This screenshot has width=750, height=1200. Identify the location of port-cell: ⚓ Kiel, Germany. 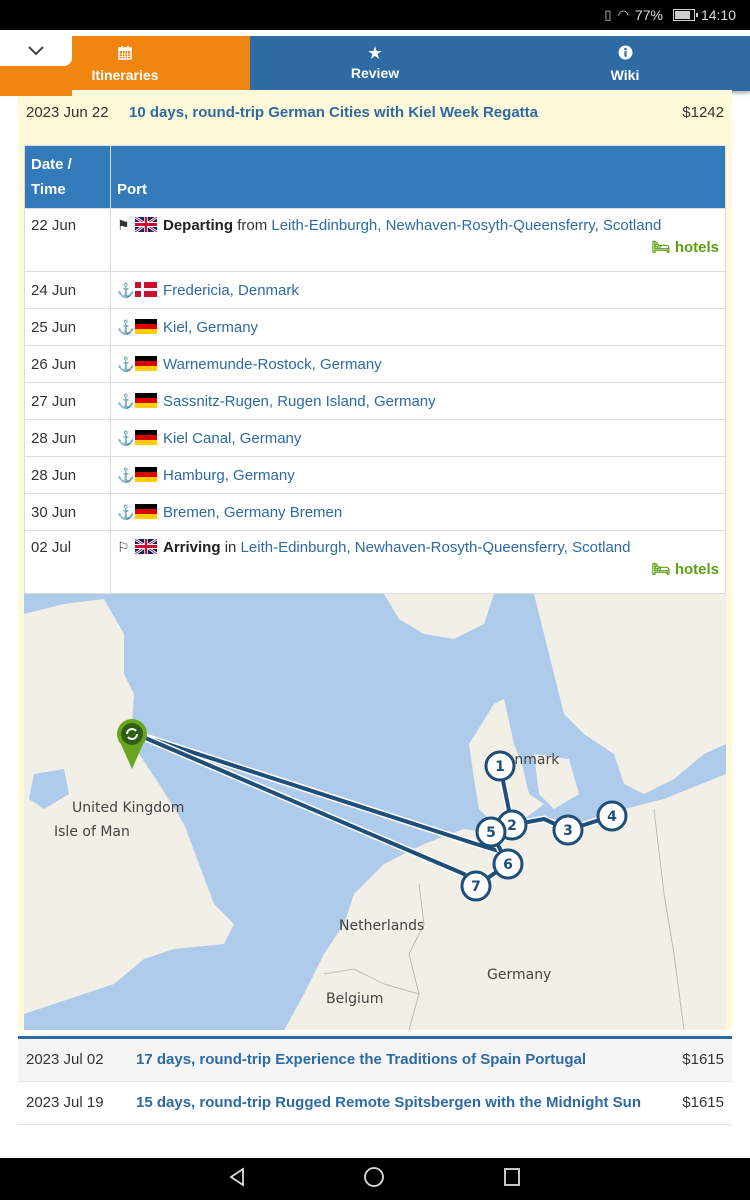
(418, 327).